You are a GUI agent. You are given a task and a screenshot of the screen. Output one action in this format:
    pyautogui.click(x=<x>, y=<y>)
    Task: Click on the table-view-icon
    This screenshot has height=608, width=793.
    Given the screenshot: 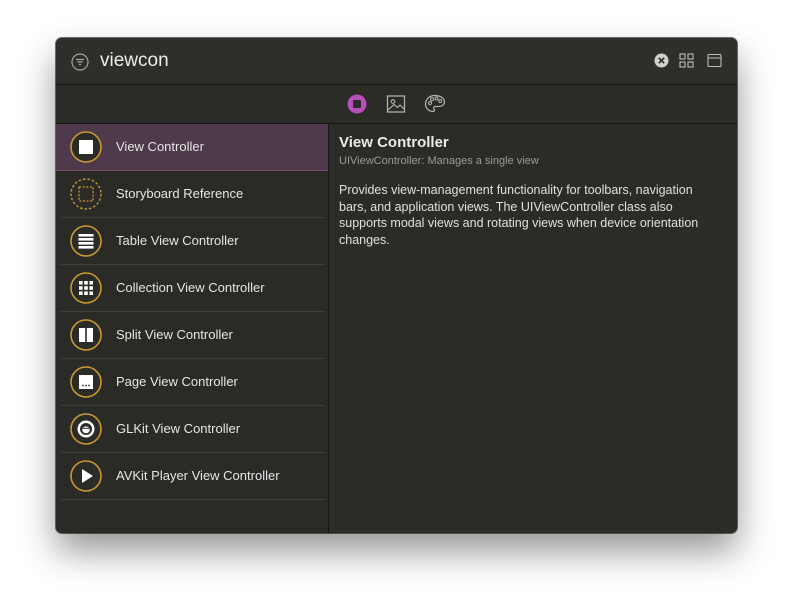 What is the action you would take?
    pyautogui.click(x=86, y=241)
    